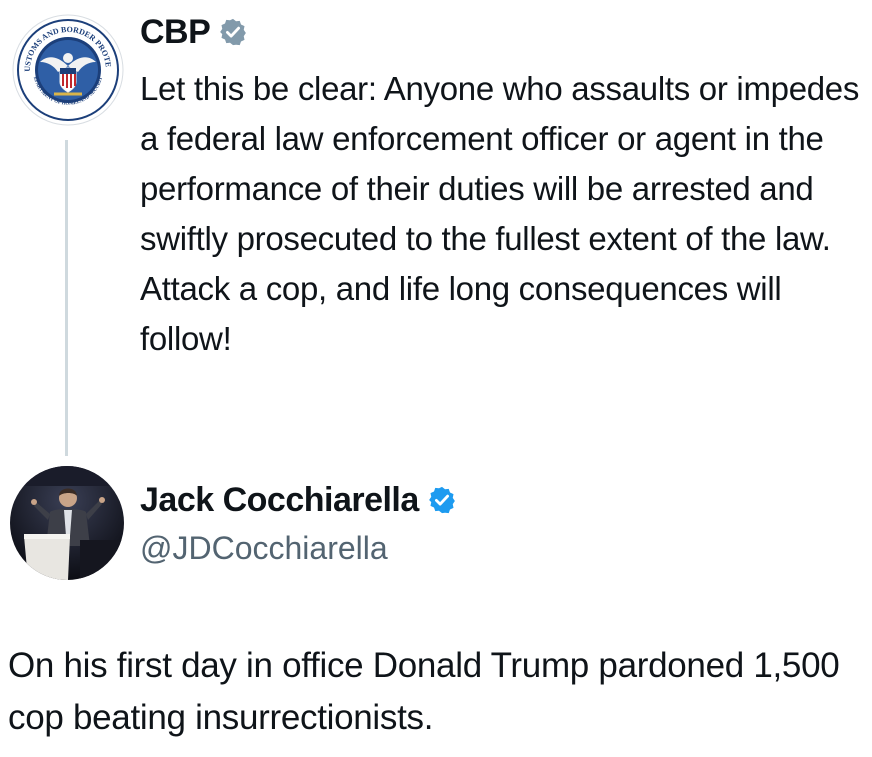 Image resolution: width=872 pixels, height=757 pixels. What do you see at coordinates (500, 32) in the screenshot?
I see `reply-author-row: CBP` at bounding box center [500, 32].